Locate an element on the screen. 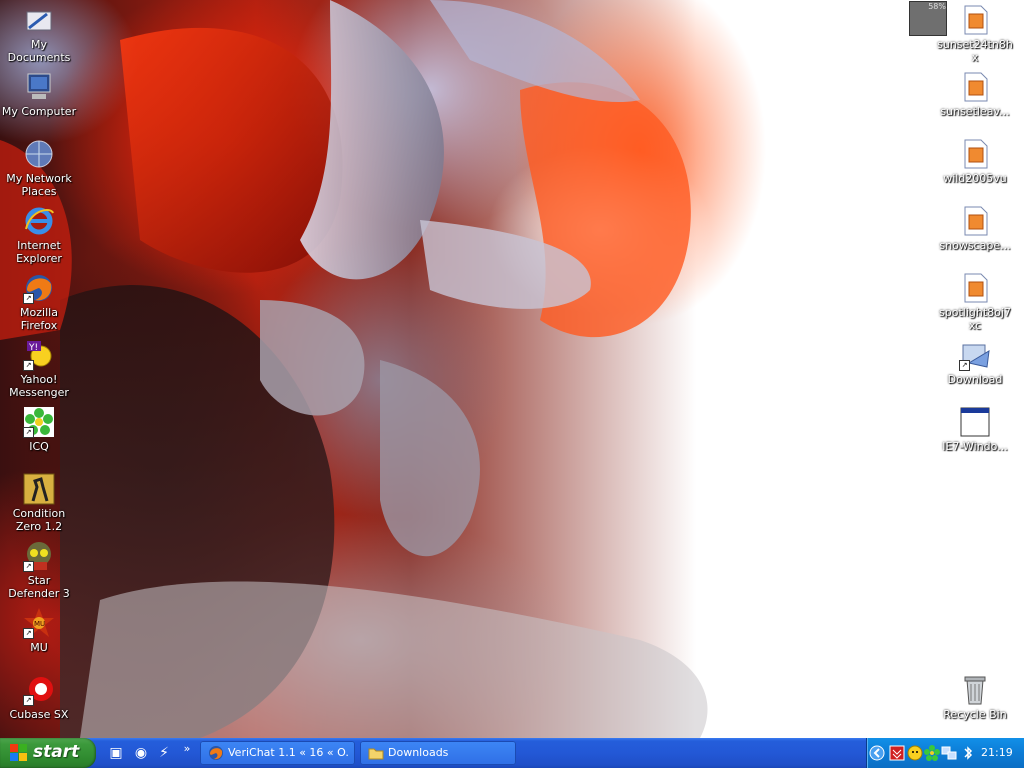 This screenshot has height=768, width=1024. antivirus-icon is located at coordinates (897, 753).